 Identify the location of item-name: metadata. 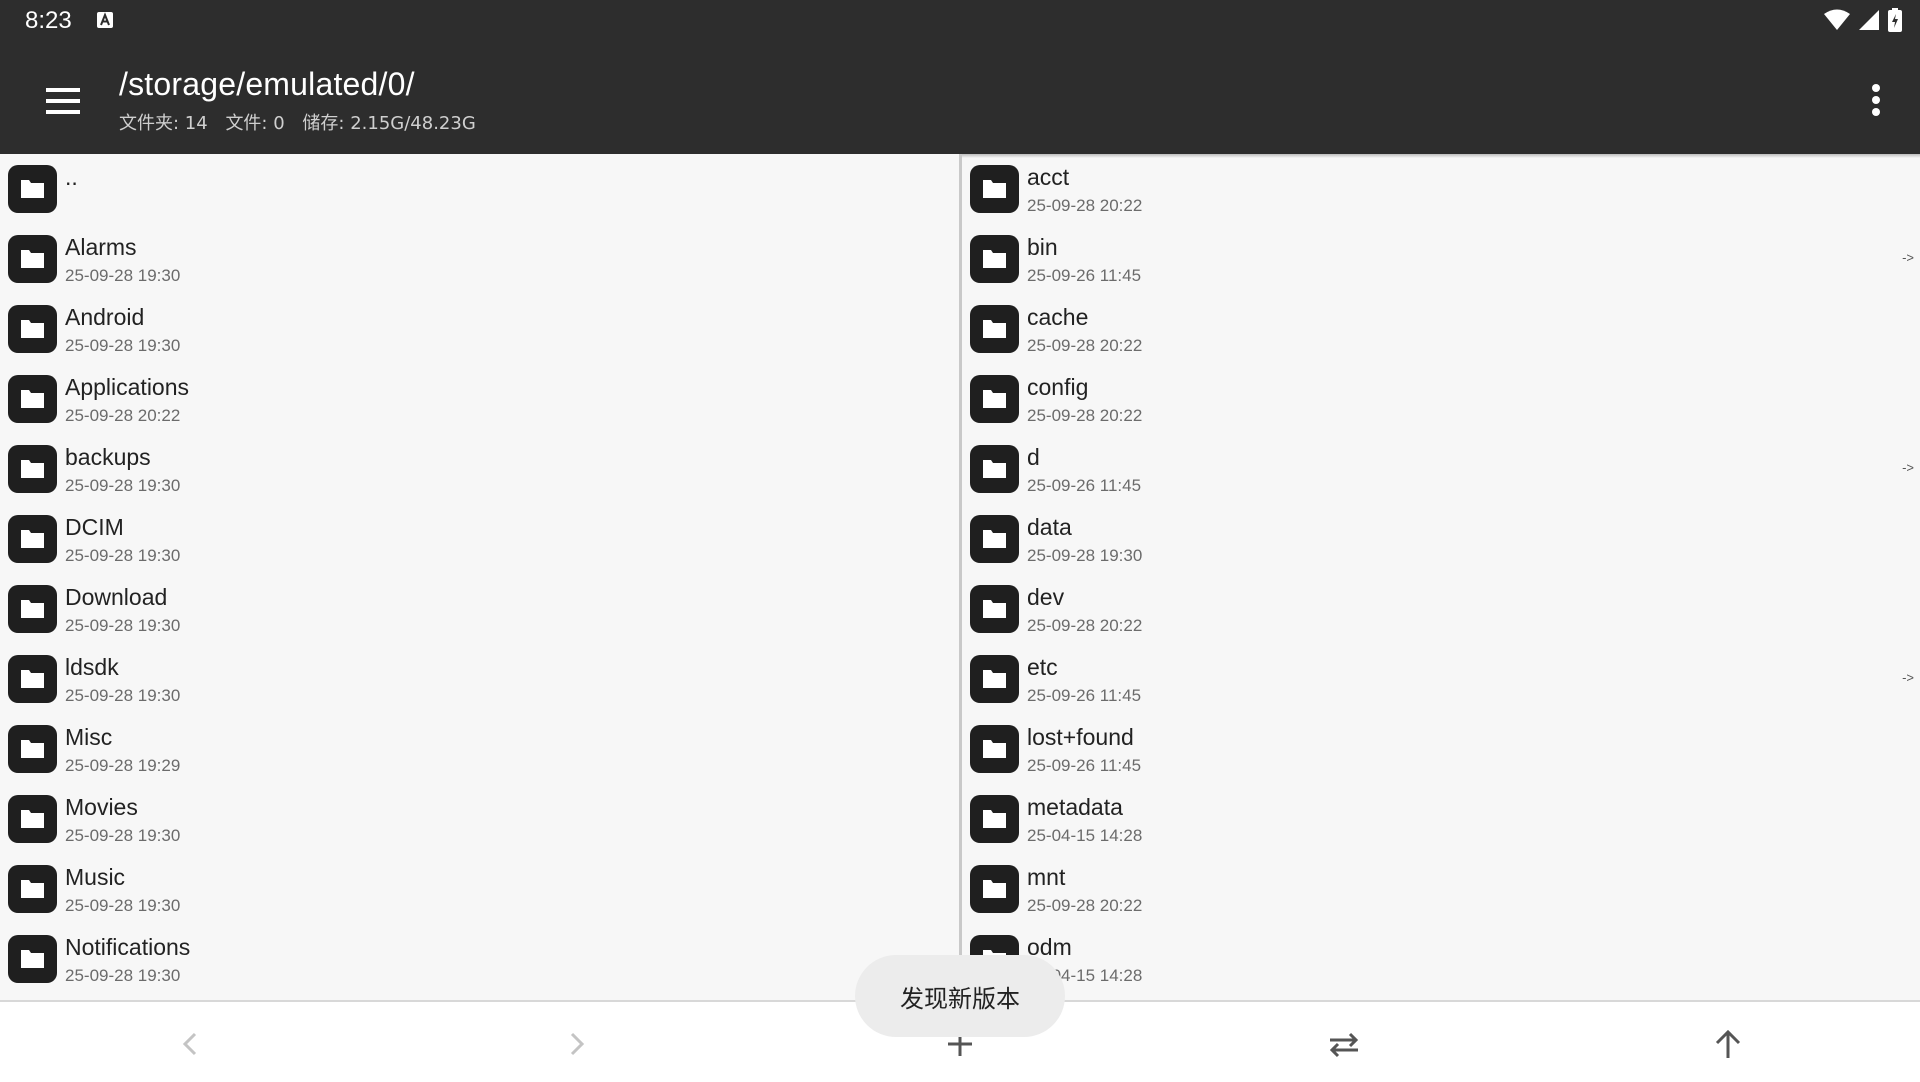
(1075, 807).